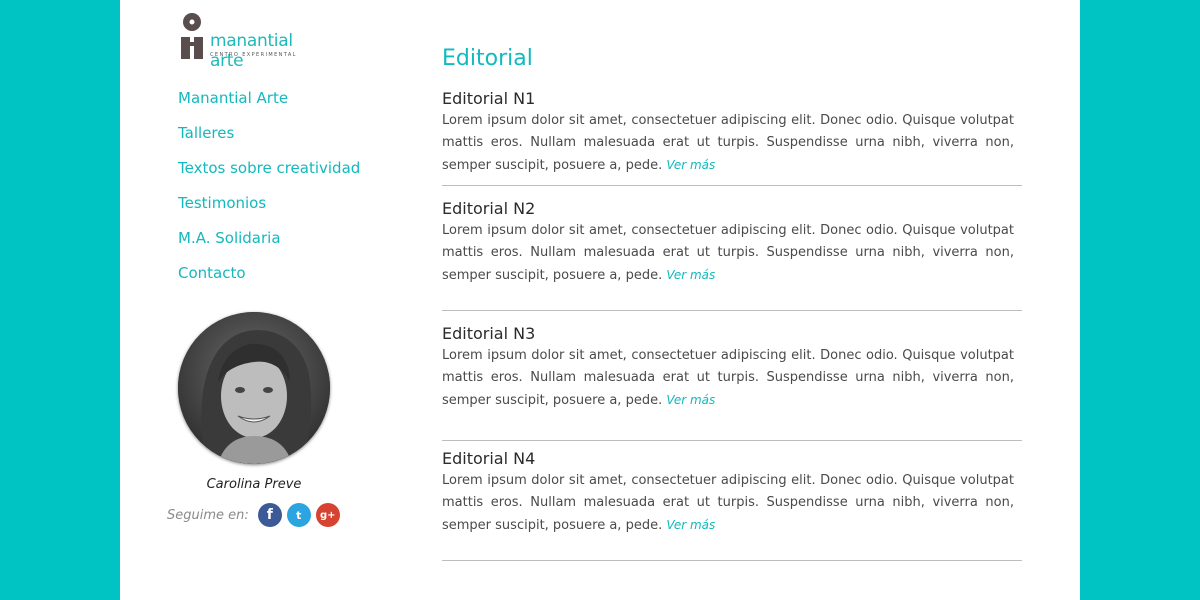 This screenshot has height=600, width=1200. I want to click on page-title: Editorial, so click(487, 58).